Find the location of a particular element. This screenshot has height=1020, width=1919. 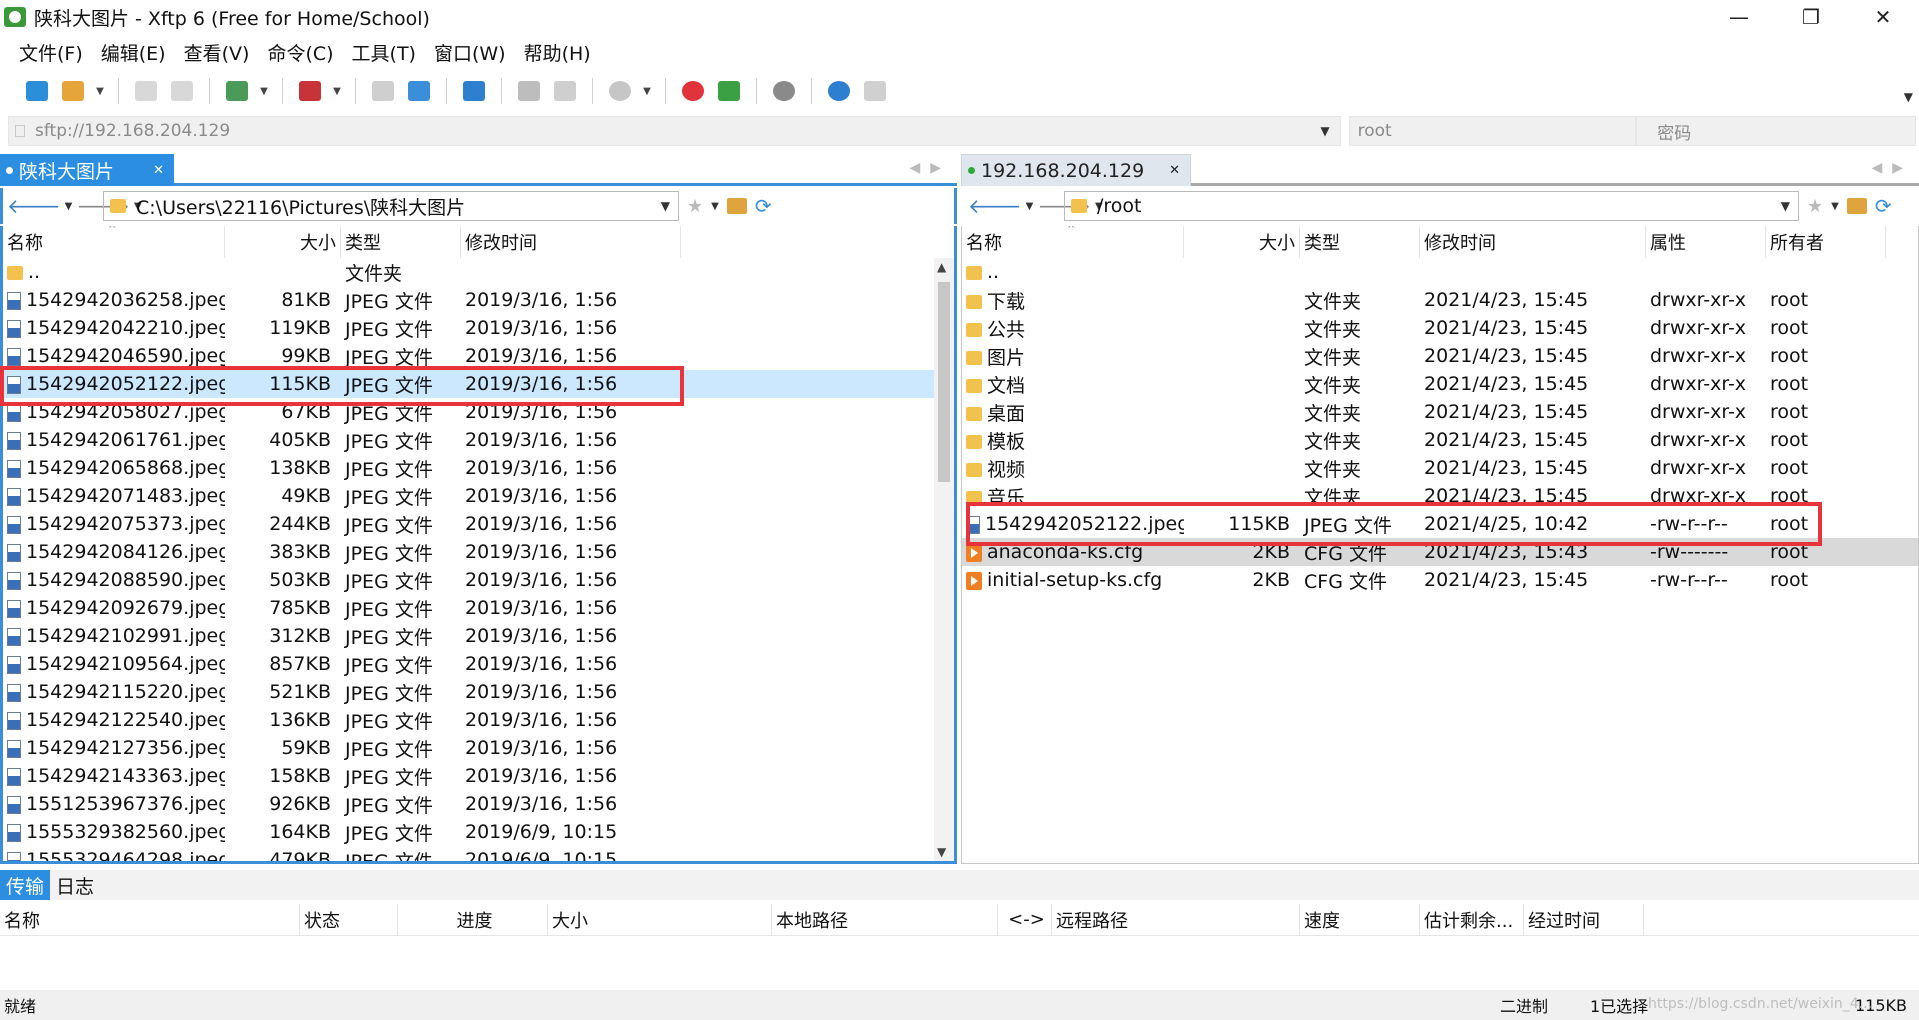

sync-button is located at coordinates (474, 91).